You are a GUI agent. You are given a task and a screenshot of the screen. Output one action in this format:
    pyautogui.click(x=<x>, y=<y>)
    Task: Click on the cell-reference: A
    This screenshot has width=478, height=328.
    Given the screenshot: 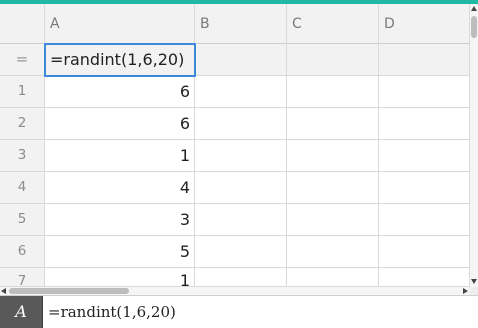 What is the action you would take?
    pyautogui.click(x=21, y=311)
    